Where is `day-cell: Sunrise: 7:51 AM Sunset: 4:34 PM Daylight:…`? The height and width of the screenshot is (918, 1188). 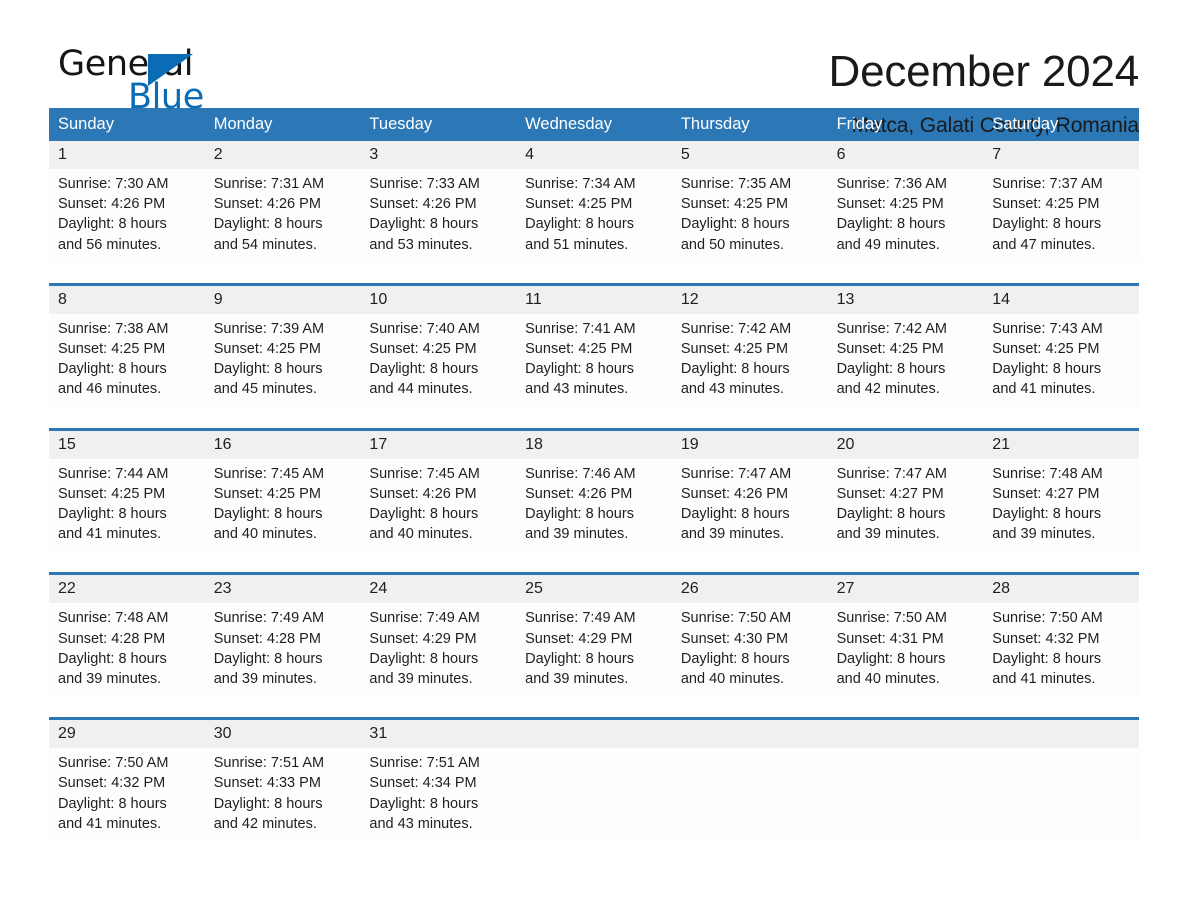
day-cell: Sunrise: 7:51 AM Sunset: 4:34 PM Daylight:… is located at coordinates (438, 795).